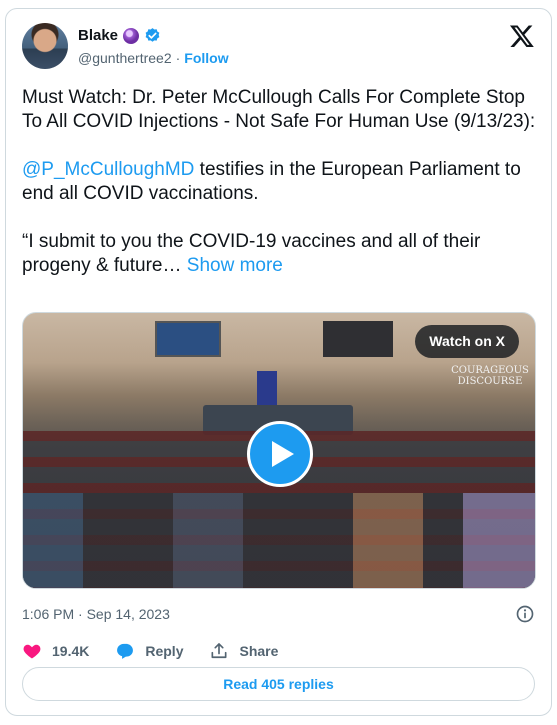 The height and width of the screenshot is (725, 557). I want to click on reply-button: Reply, so click(149, 651).